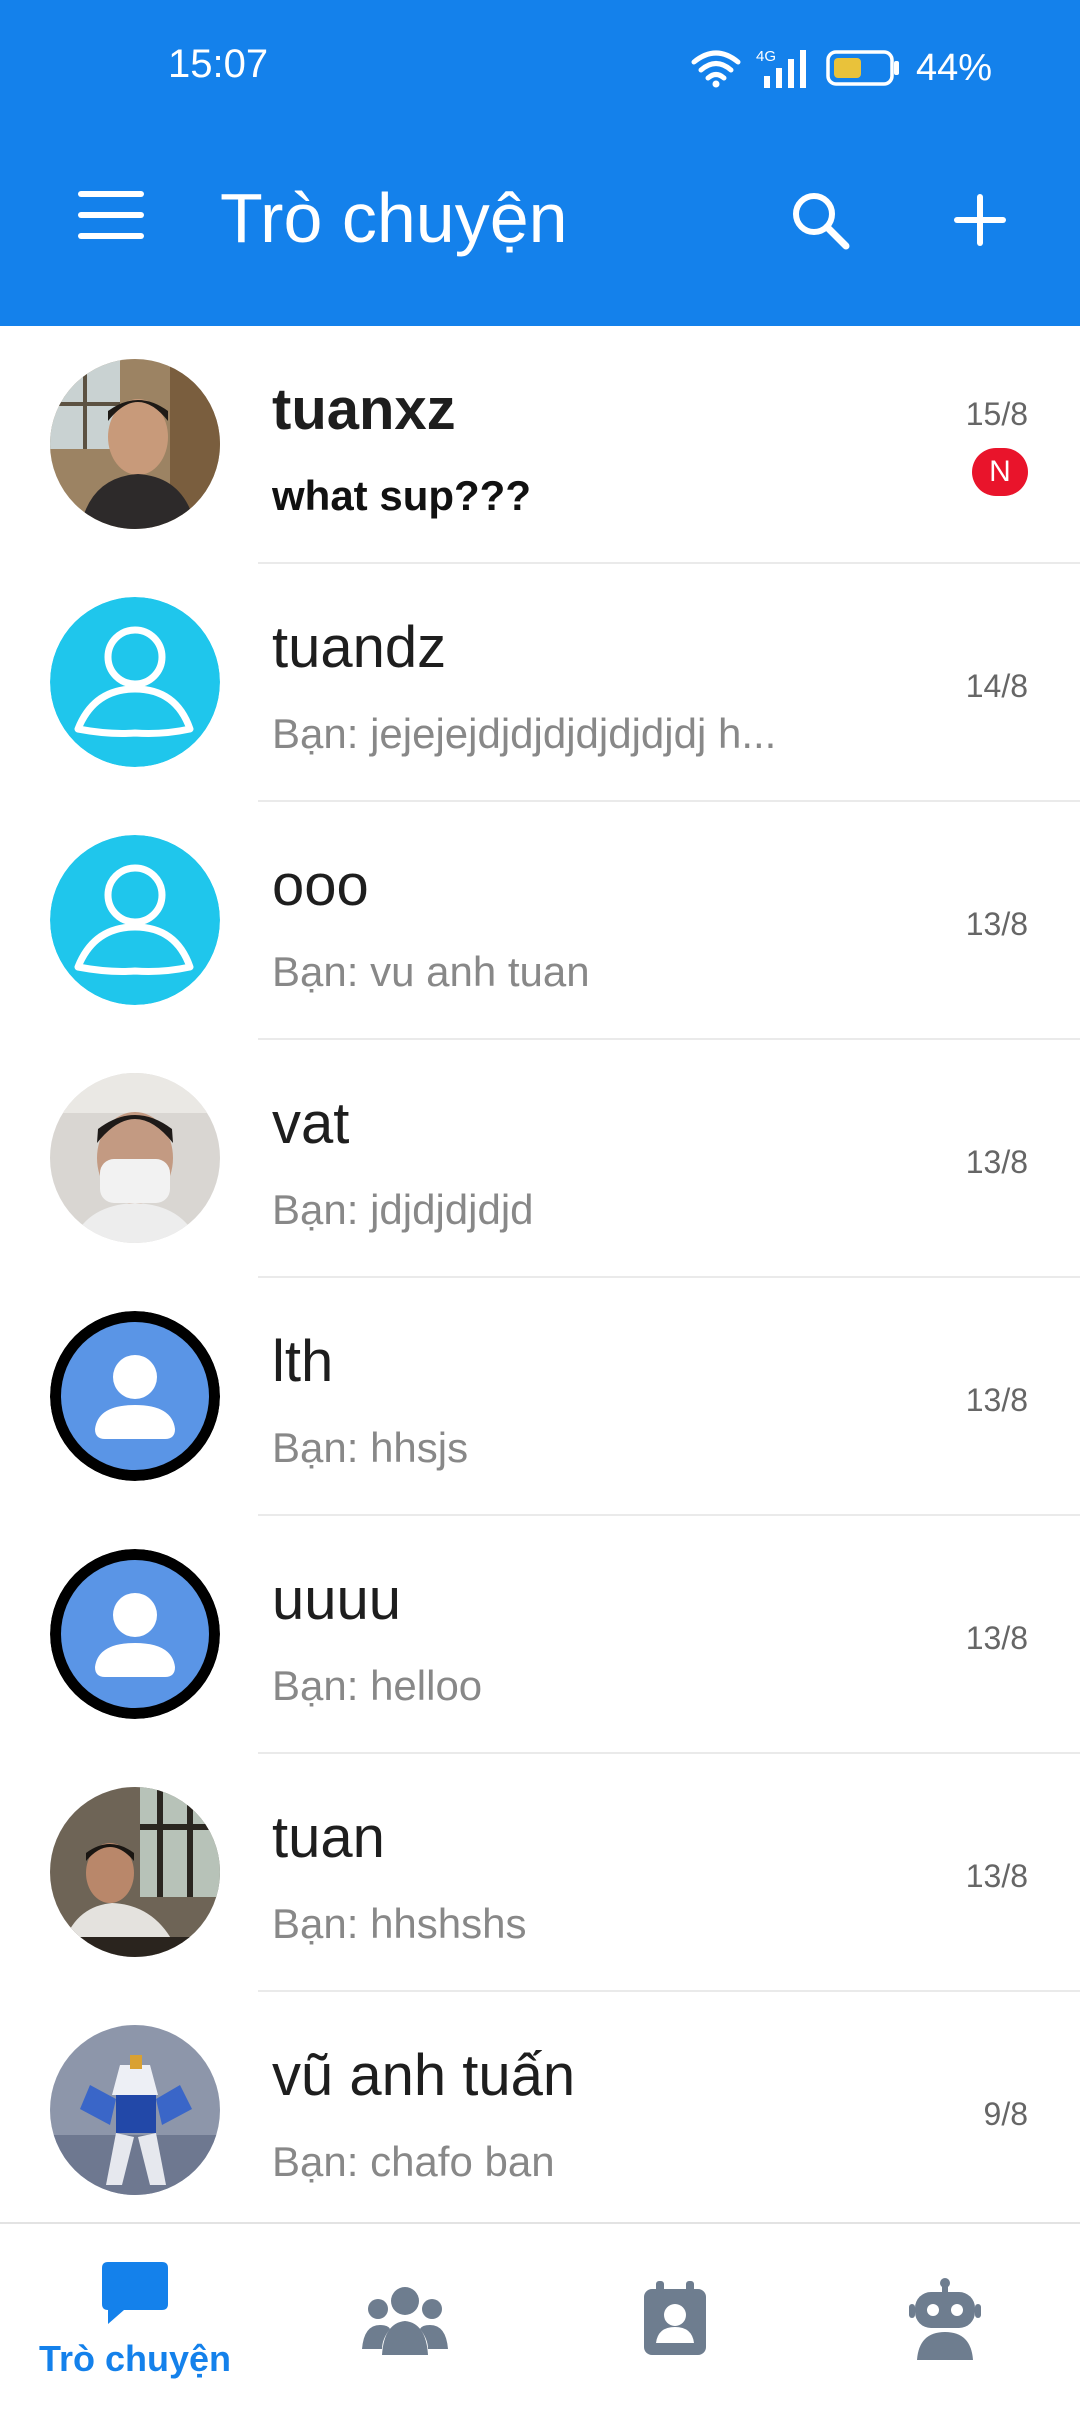 The image size is (1080, 2412). I want to click on wifi-icon, so click(716, 69).